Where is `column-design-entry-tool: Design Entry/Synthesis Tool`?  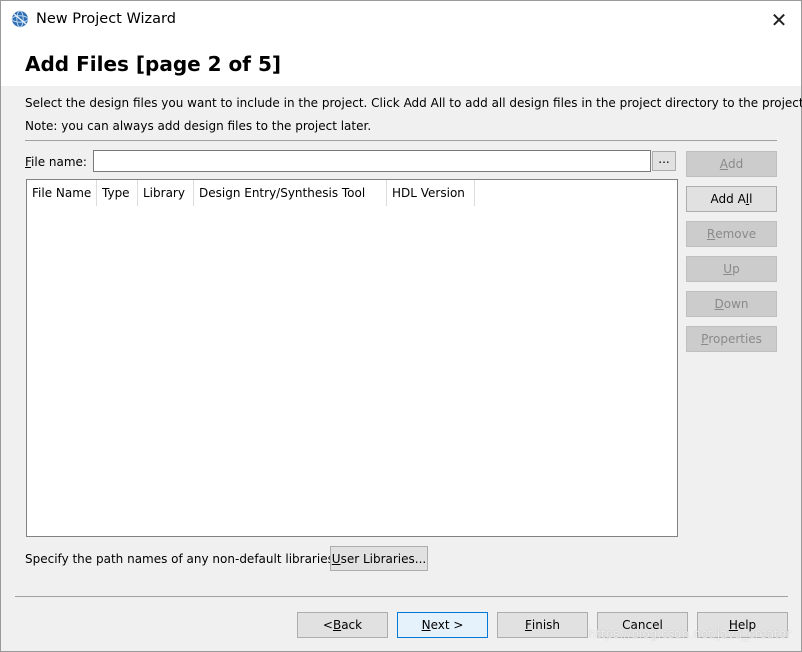 column-design-entry-tool: Design Entry/Synthesis Tool is located at coordinates (290, 193).